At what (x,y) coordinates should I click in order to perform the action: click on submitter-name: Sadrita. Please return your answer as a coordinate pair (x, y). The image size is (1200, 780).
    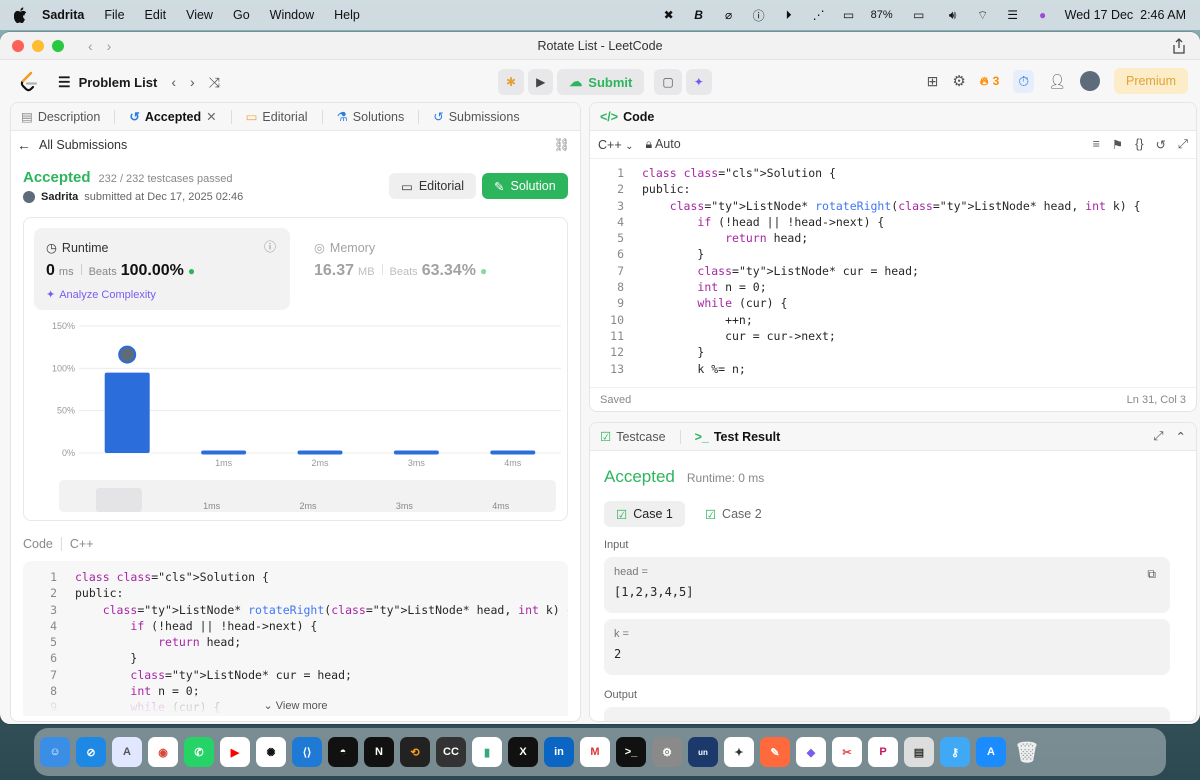
    Looking at the image, I should click on (59, 197).